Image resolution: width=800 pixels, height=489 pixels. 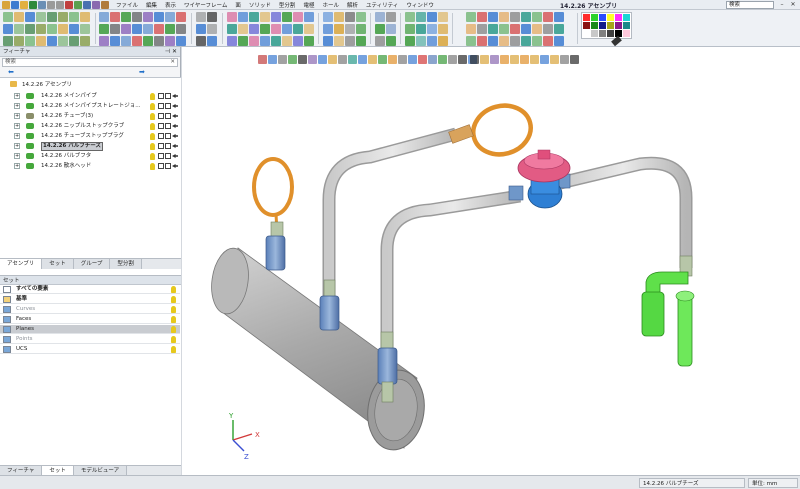 I want to click on back-arrow-icon: ⬅, so click(x=11, y=72).